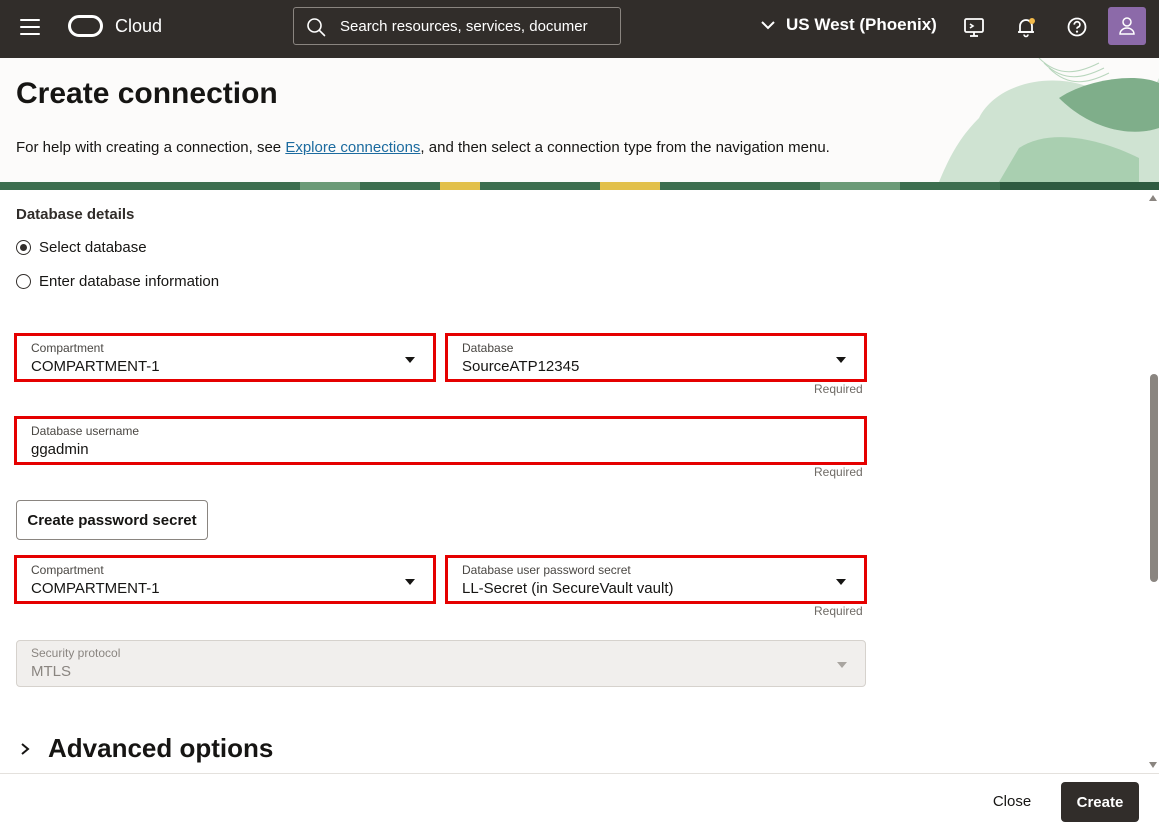 The height and width of the screenshot is (825, 1159). I want to click on field-value: ggadmin, so click(60, 449).